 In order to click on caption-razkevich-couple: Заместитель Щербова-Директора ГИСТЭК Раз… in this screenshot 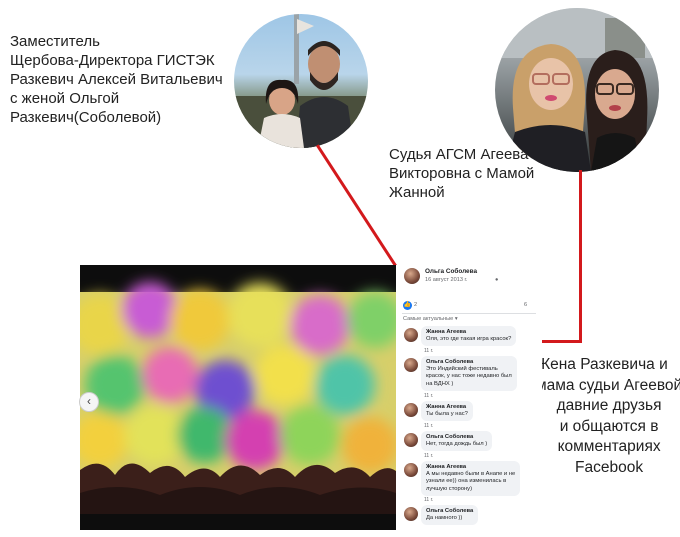, I will do `click(116, 79)`.